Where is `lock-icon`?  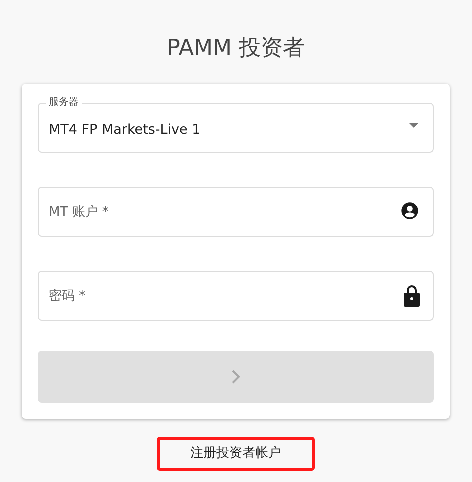
lock-icon is located at coordinates (412, 296).